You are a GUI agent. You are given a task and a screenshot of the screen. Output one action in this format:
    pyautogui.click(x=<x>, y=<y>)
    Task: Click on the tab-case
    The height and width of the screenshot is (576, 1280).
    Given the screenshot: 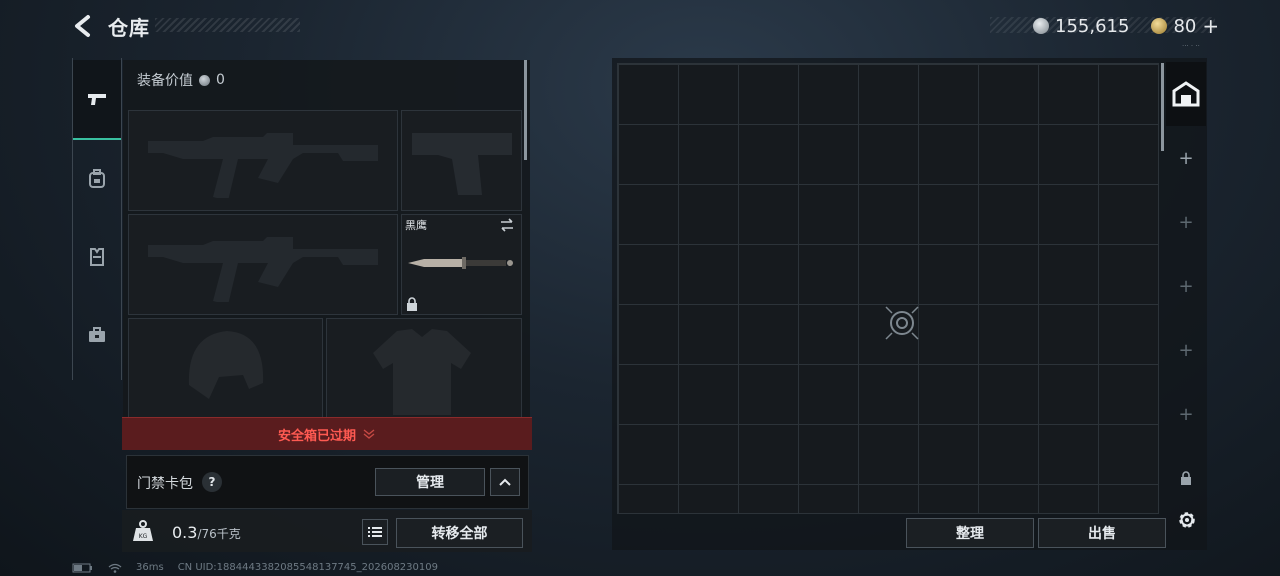 What is the action you would take?
    pyautogui.click(x=97, y=335)
    